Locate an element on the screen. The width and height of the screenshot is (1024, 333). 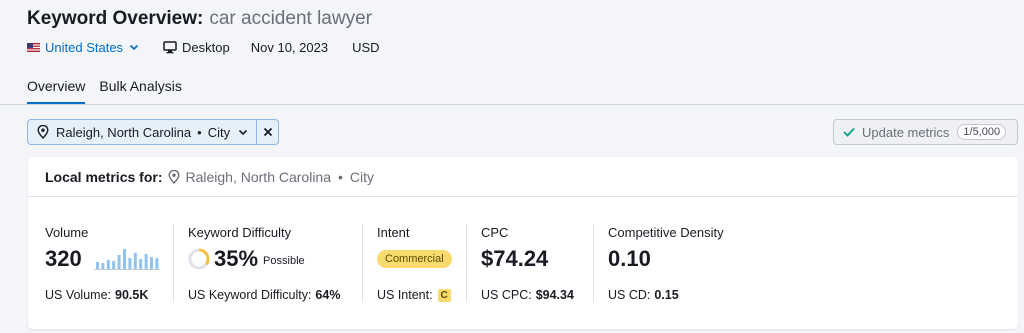
currency-label: USD is located at coordinates (366, 47).